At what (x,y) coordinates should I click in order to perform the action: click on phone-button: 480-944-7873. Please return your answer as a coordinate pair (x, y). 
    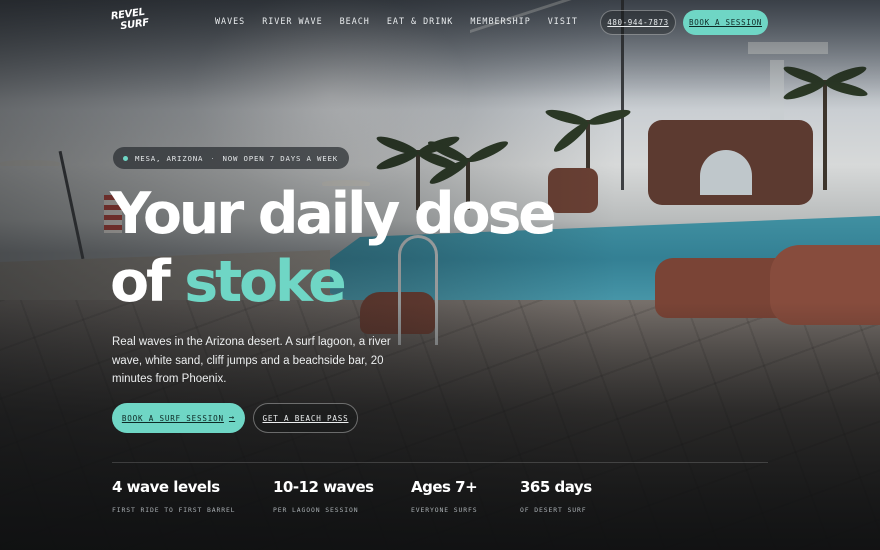
    Looking at the image, I should click on (638, 22).